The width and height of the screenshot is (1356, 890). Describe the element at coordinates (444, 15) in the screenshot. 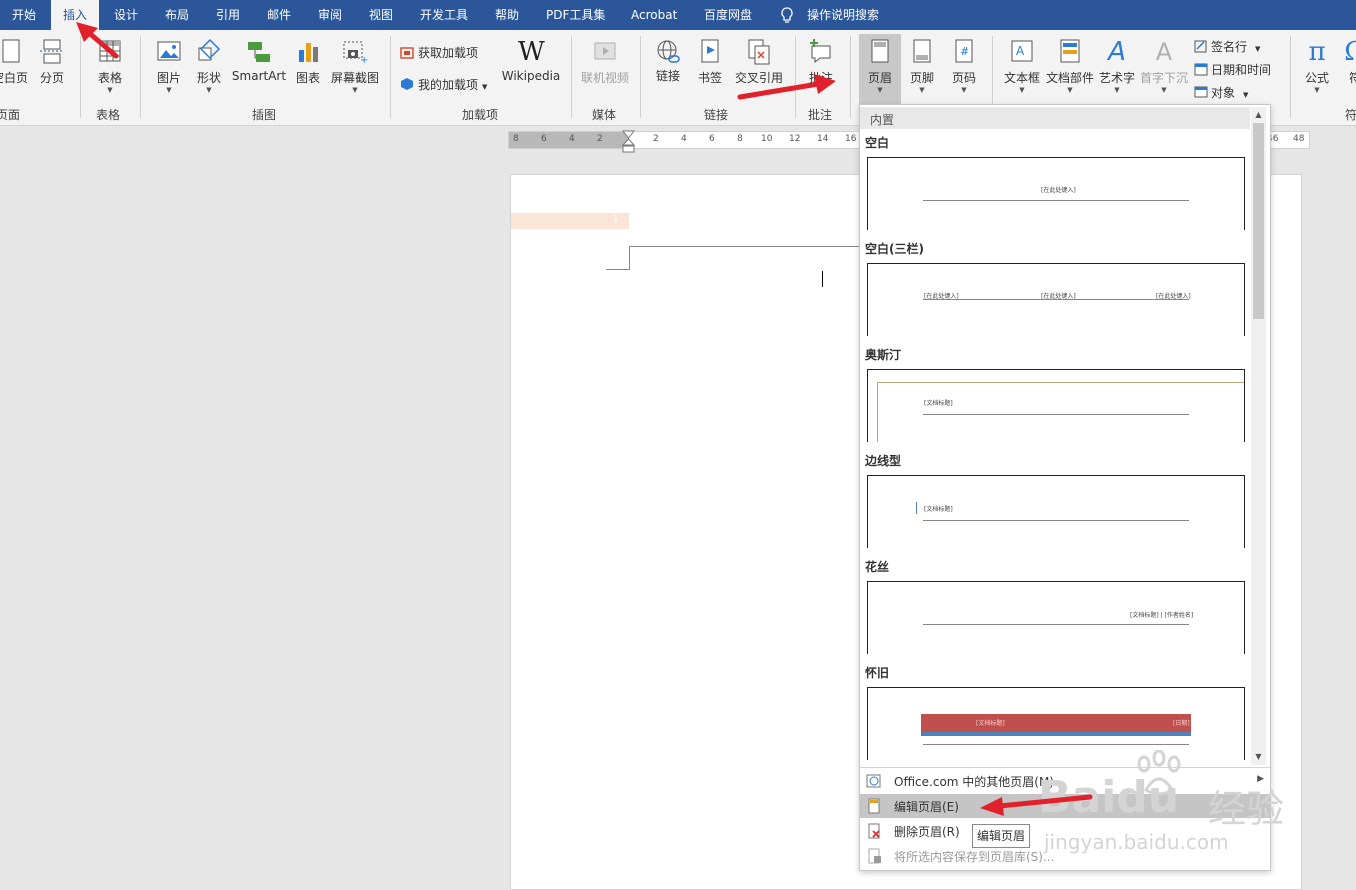

I see `tab-developer: 开发工具` at that location.